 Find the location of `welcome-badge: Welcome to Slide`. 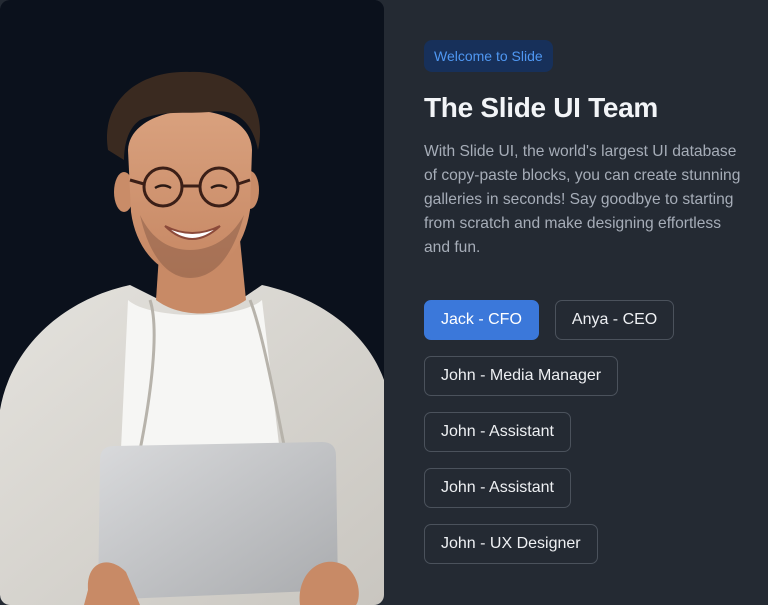

welcome-badge: Welcome to Slide is located at coordinates (488, 56).